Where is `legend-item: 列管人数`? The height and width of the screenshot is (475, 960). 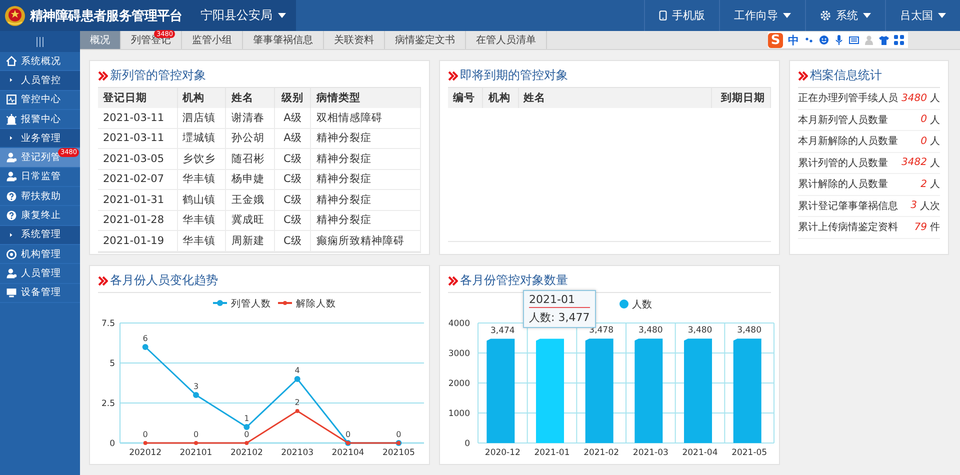 legend-item: 列管人数 is located at coordinates (242, 304).